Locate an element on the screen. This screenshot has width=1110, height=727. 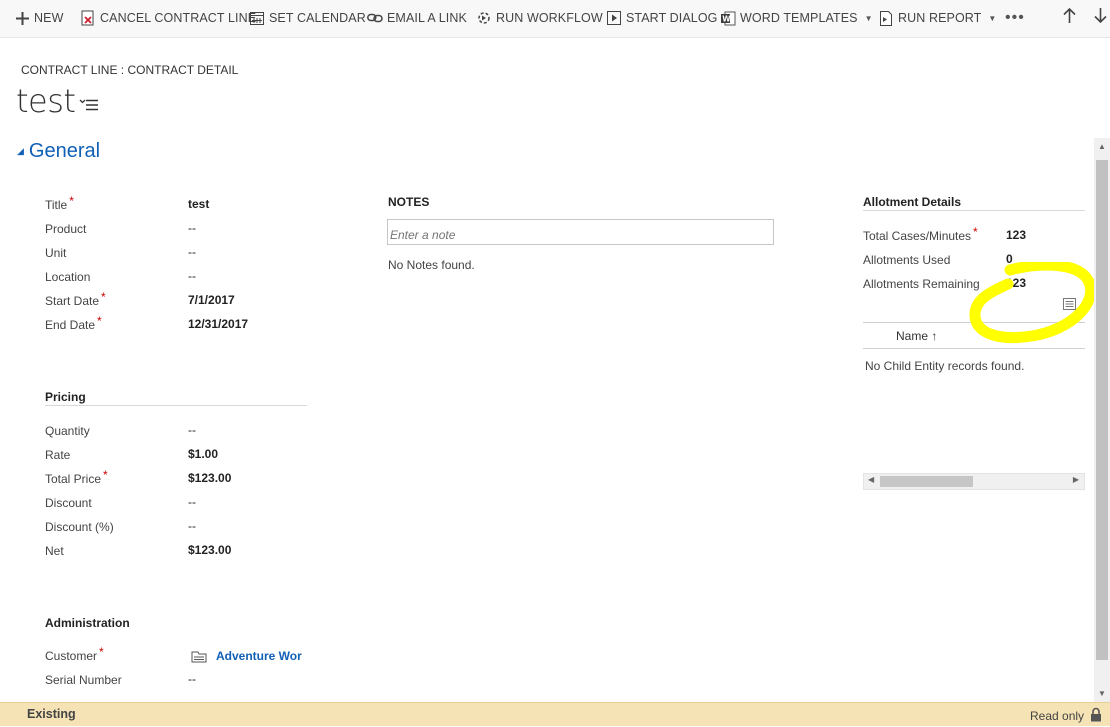
workflow-icon is located at coordinates (484, 18).